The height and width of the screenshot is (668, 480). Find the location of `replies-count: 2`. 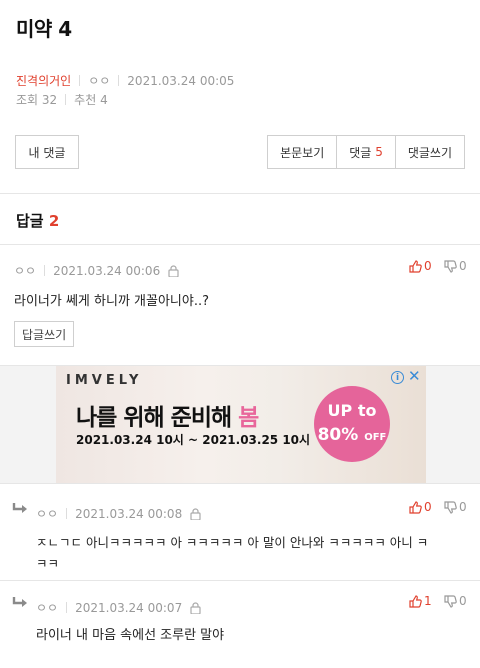

replies-count: 2 is located at coordinates (54, 221).